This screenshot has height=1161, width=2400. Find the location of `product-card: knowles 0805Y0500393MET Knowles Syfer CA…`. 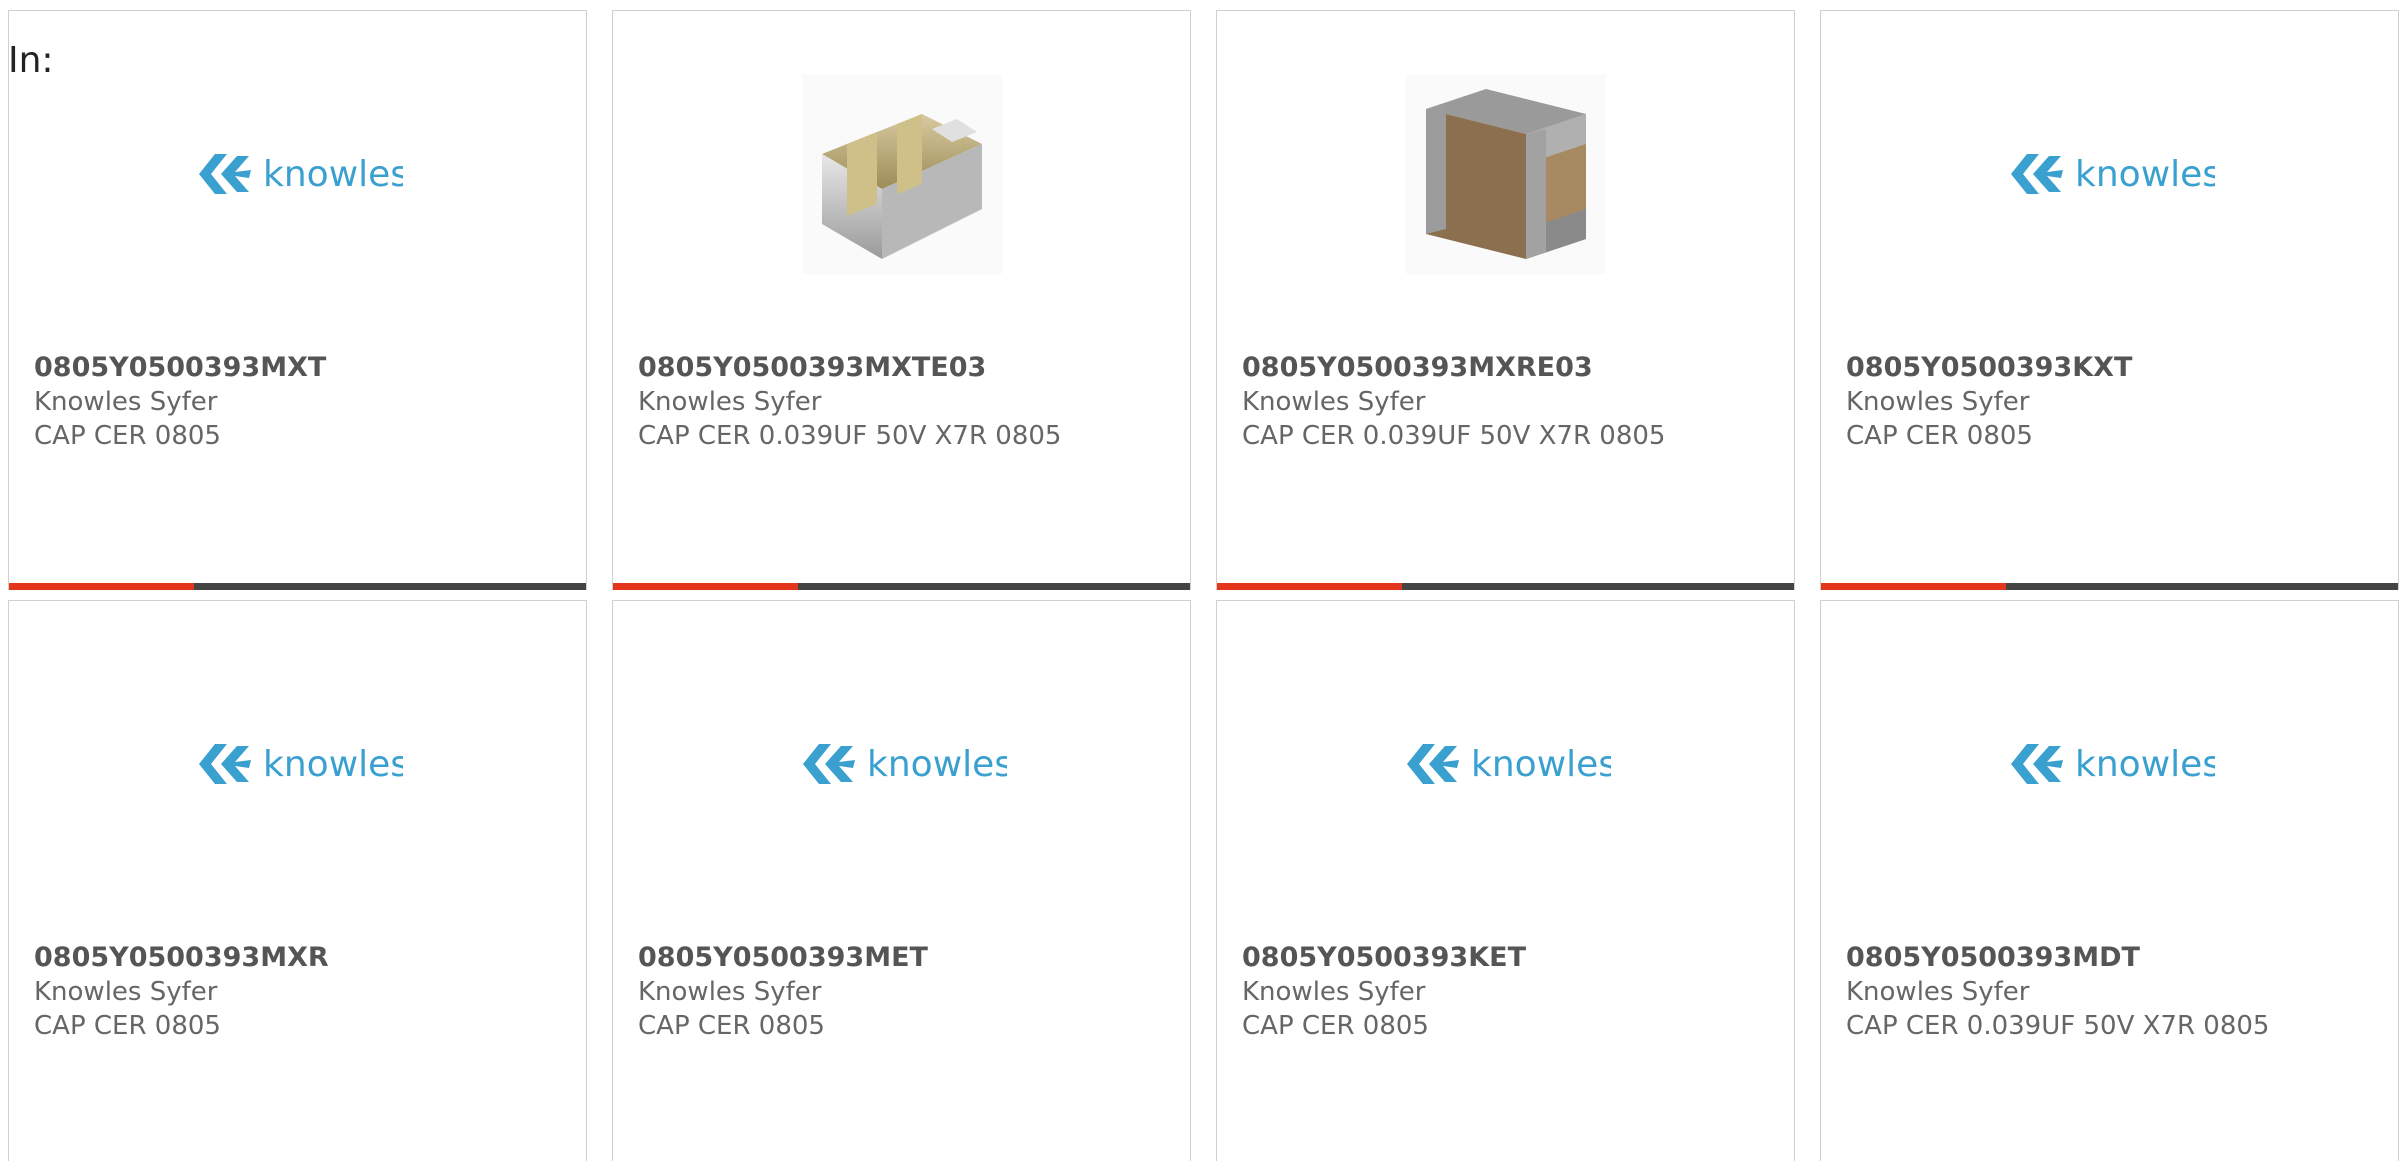

product-card: knowles 0805Y0500393MET Knowles Syfer CA… is located at coordinates (901, 880).